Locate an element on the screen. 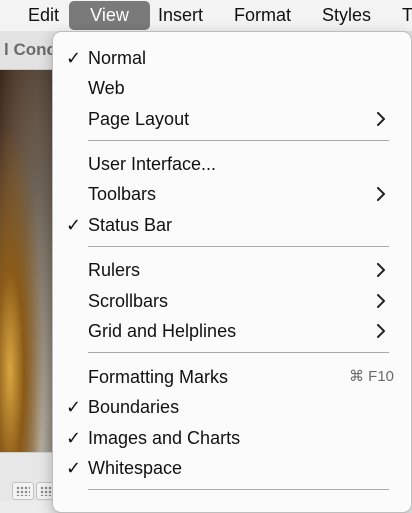 This screenshot has width=412, height=513. menu-item-label: Page Layout is located at coordinates (139, 119).